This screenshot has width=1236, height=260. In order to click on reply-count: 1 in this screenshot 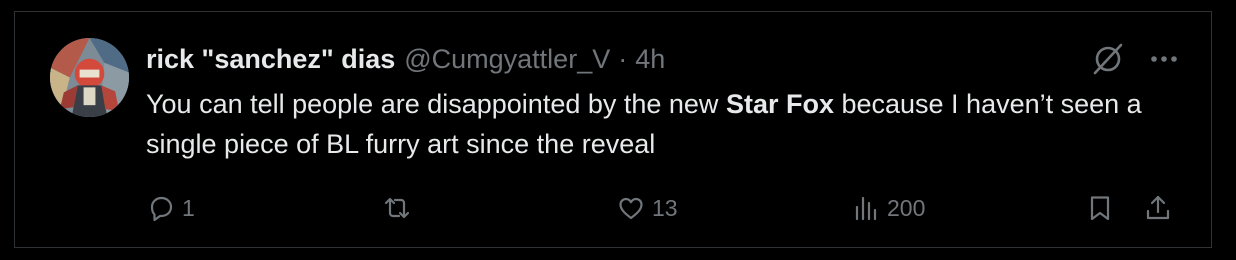, I will do `click(188, 207)`.